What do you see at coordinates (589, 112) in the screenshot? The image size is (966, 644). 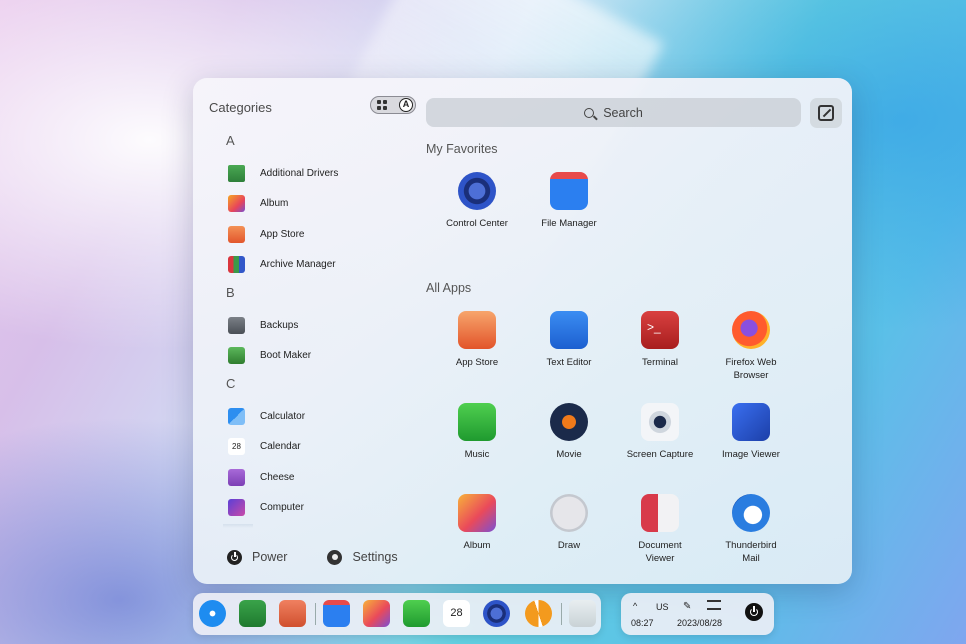 I see `search-icon` at bounding box center [589, 112].